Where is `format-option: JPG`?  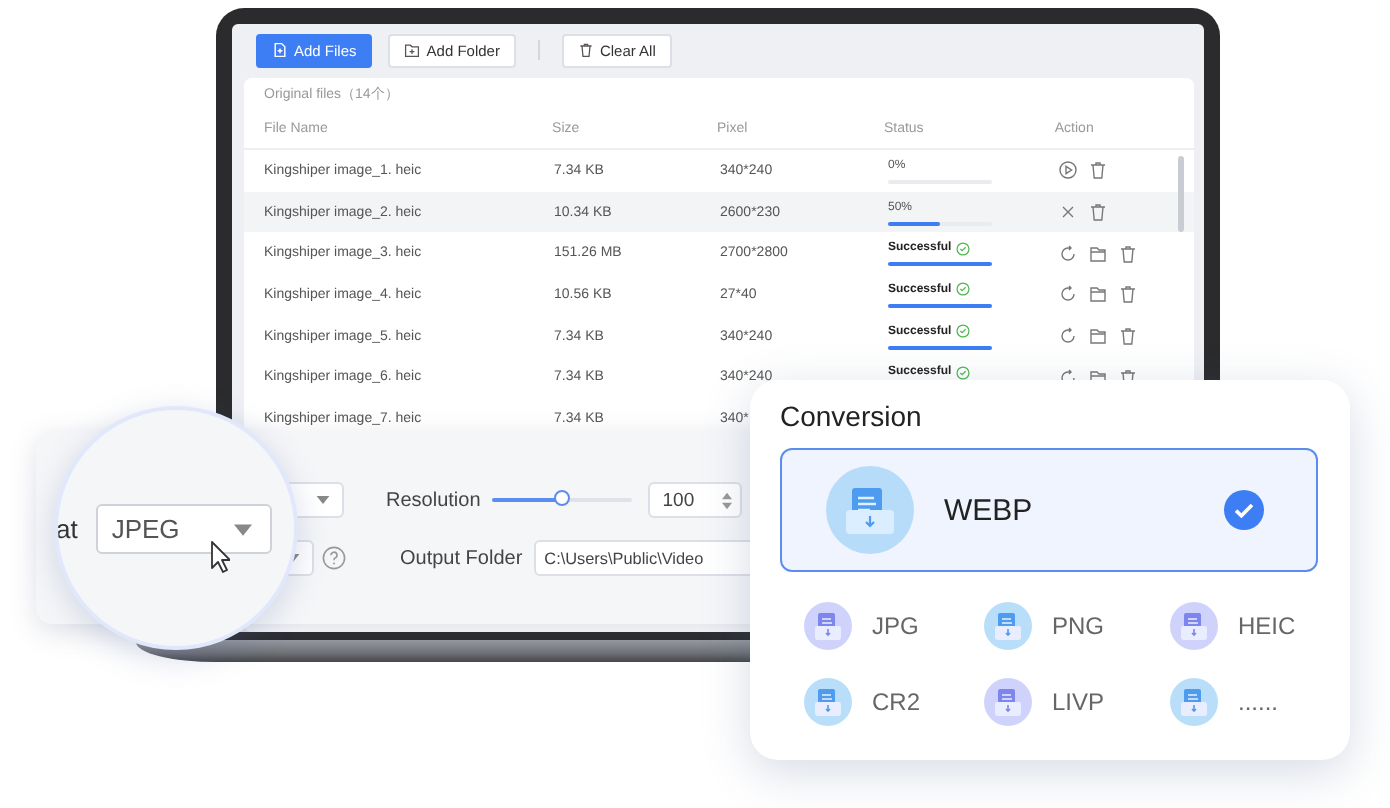
format-option: JPG is located at coordinates (894, 626).